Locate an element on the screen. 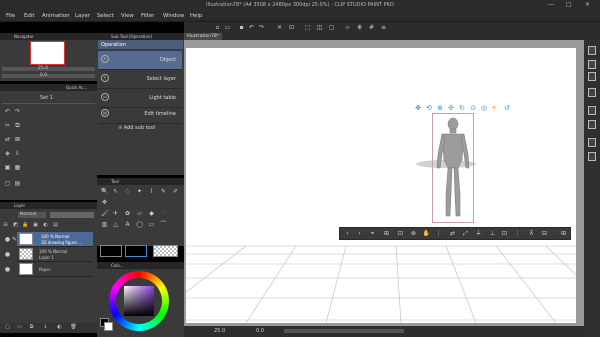 Image resolution: width=600 pixels, height=337 pixels. light-icon: ☀ is located at coordinates (494, 108).